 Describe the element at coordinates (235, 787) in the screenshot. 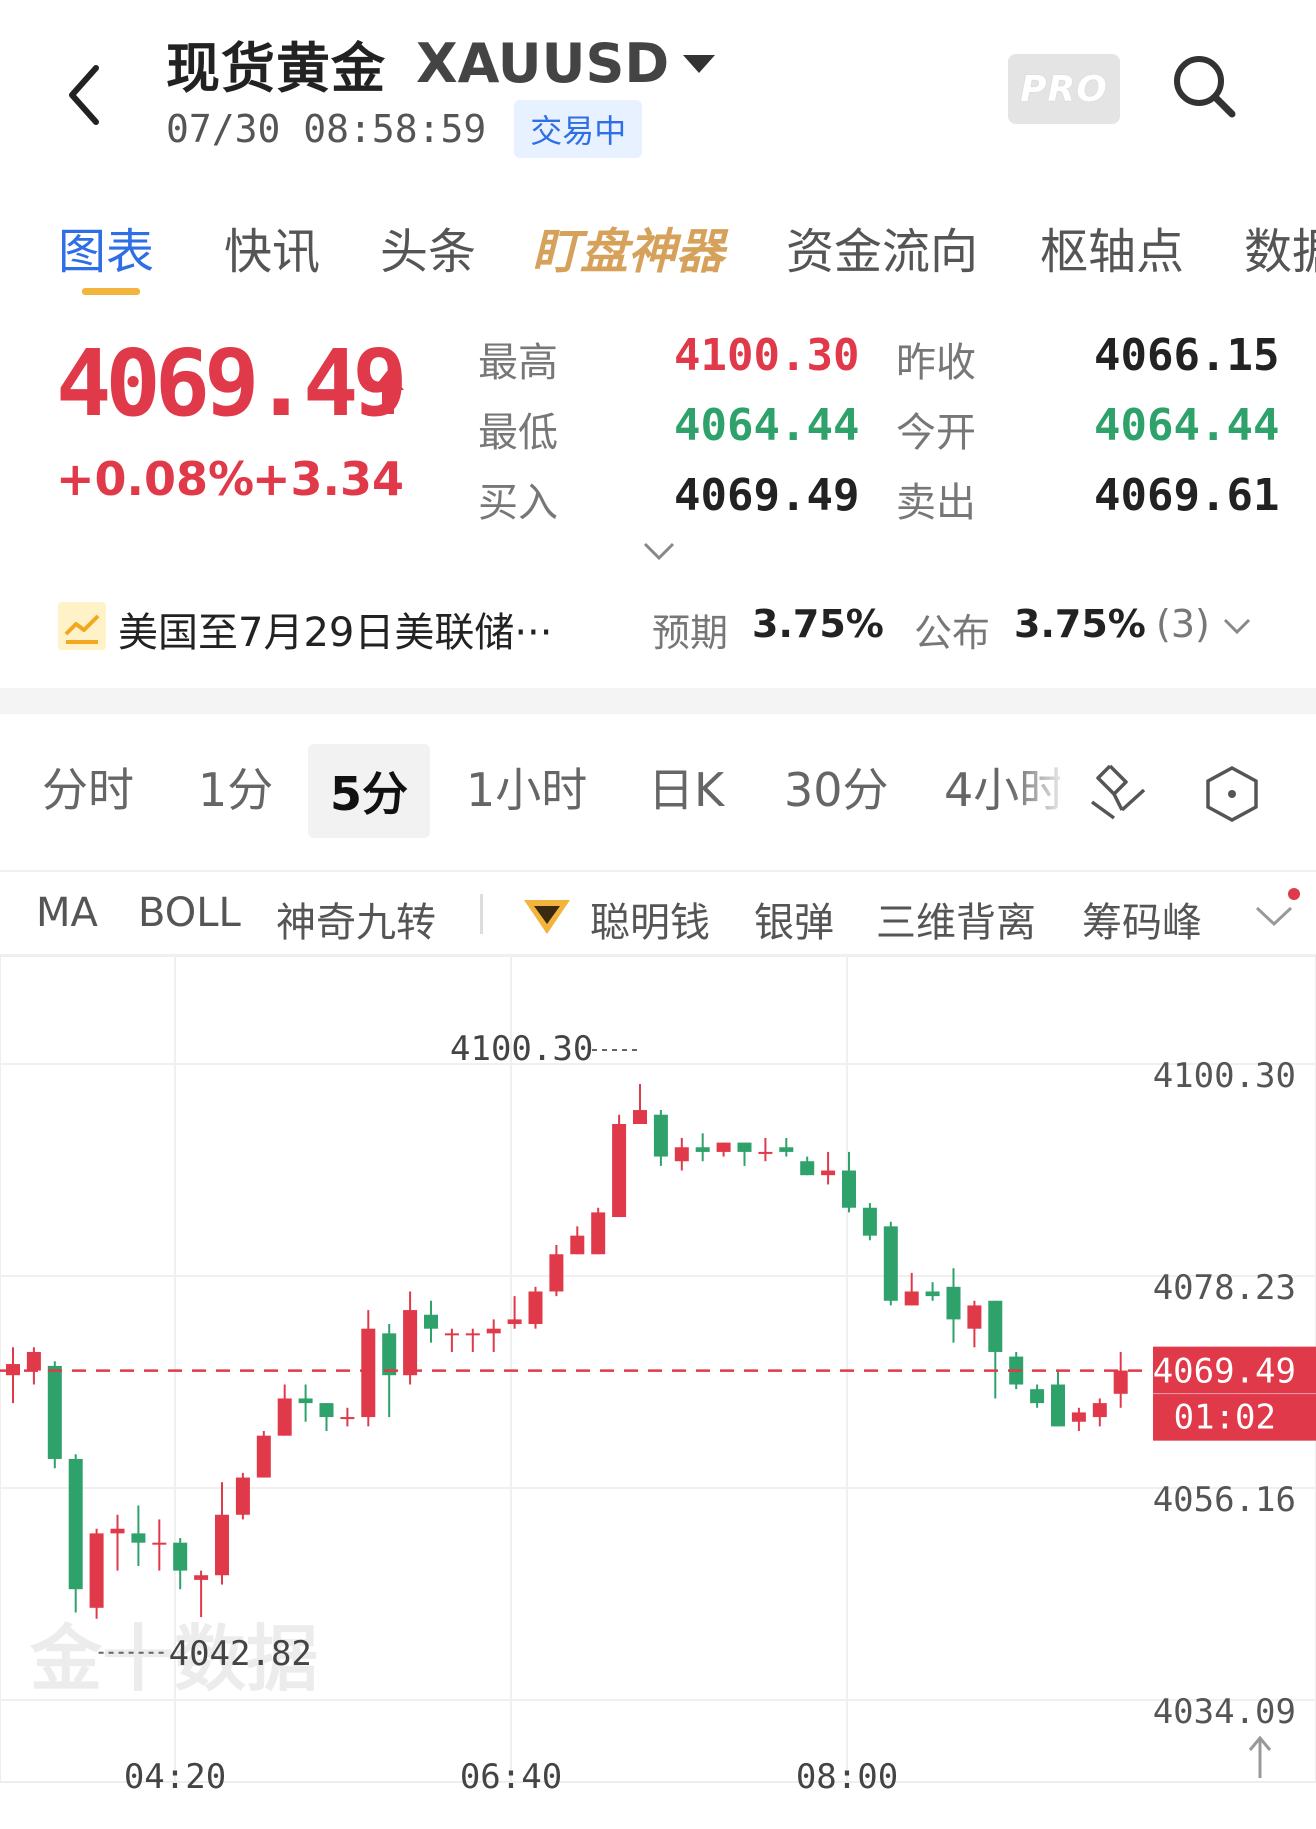

I see `period-1min: 1分` at that location.